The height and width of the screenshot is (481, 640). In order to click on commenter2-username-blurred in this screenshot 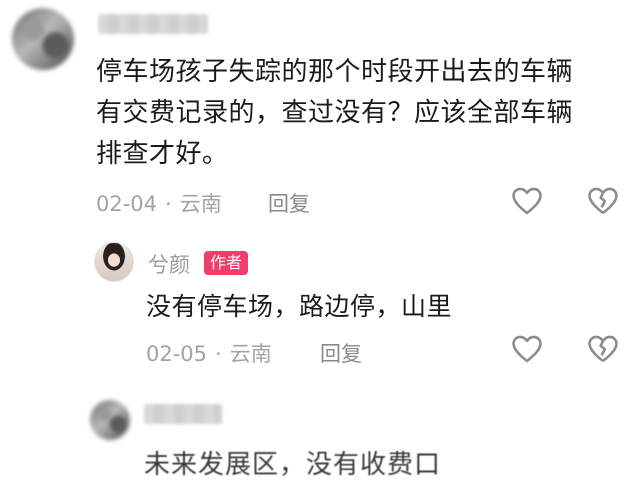, I will do `click(183, 414)`.